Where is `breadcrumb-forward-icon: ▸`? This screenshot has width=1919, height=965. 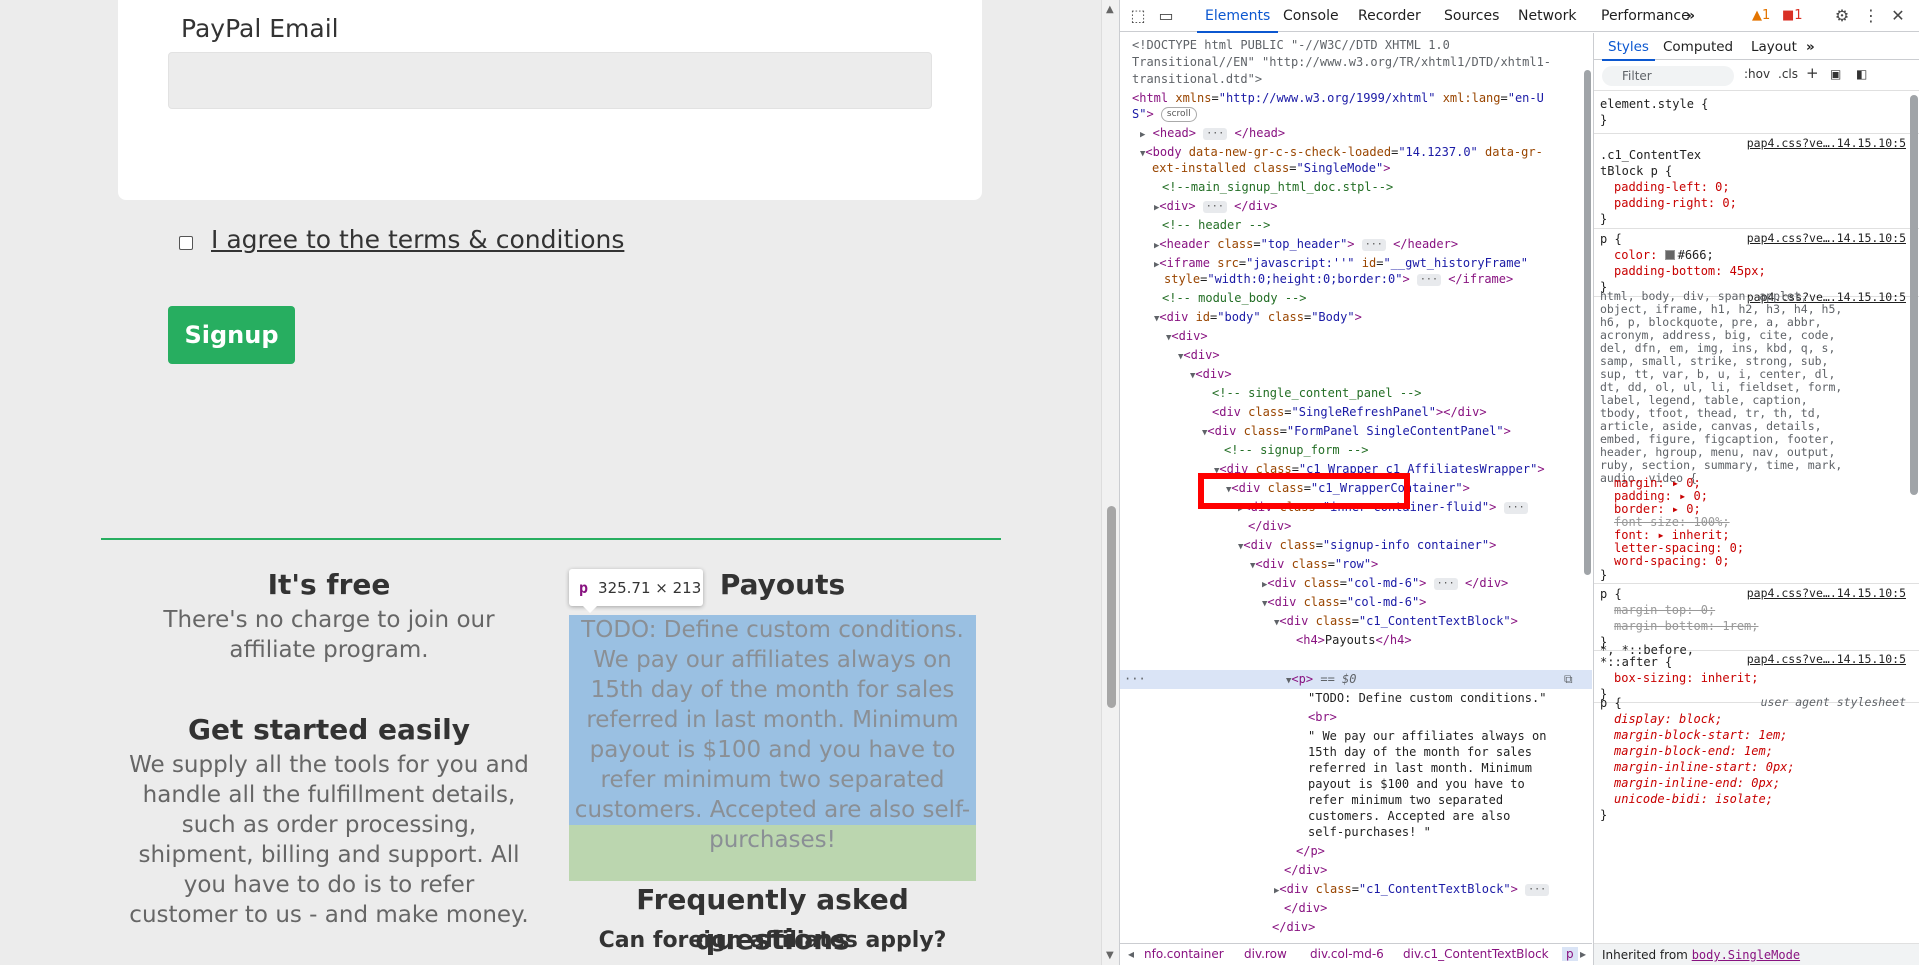
breadcrumb-forward-icon: ▸ is located at coordinates (1583, 954).